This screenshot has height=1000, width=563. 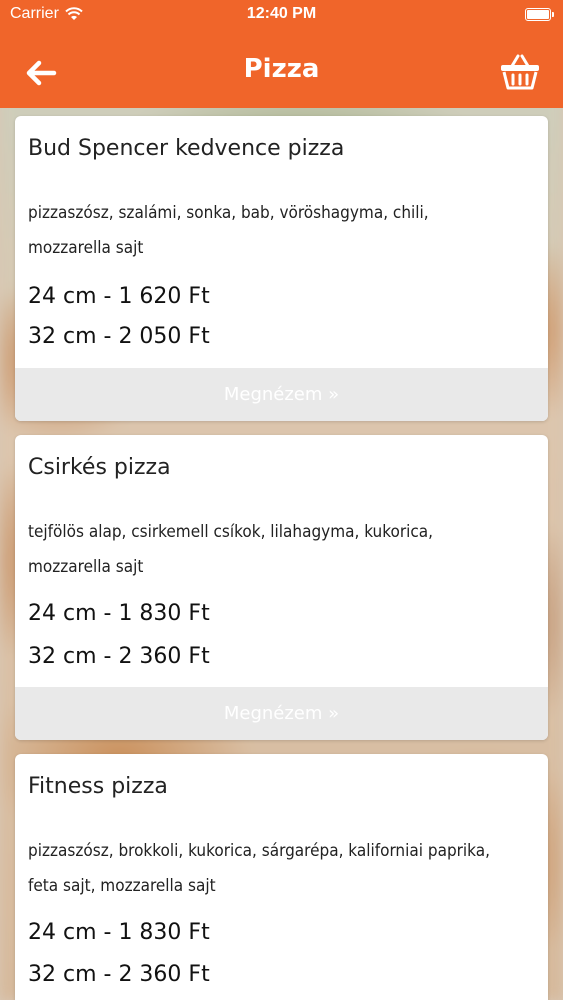 I want to click on status-bar: Carrier 12:40 PM, so click(x=281, y=15).